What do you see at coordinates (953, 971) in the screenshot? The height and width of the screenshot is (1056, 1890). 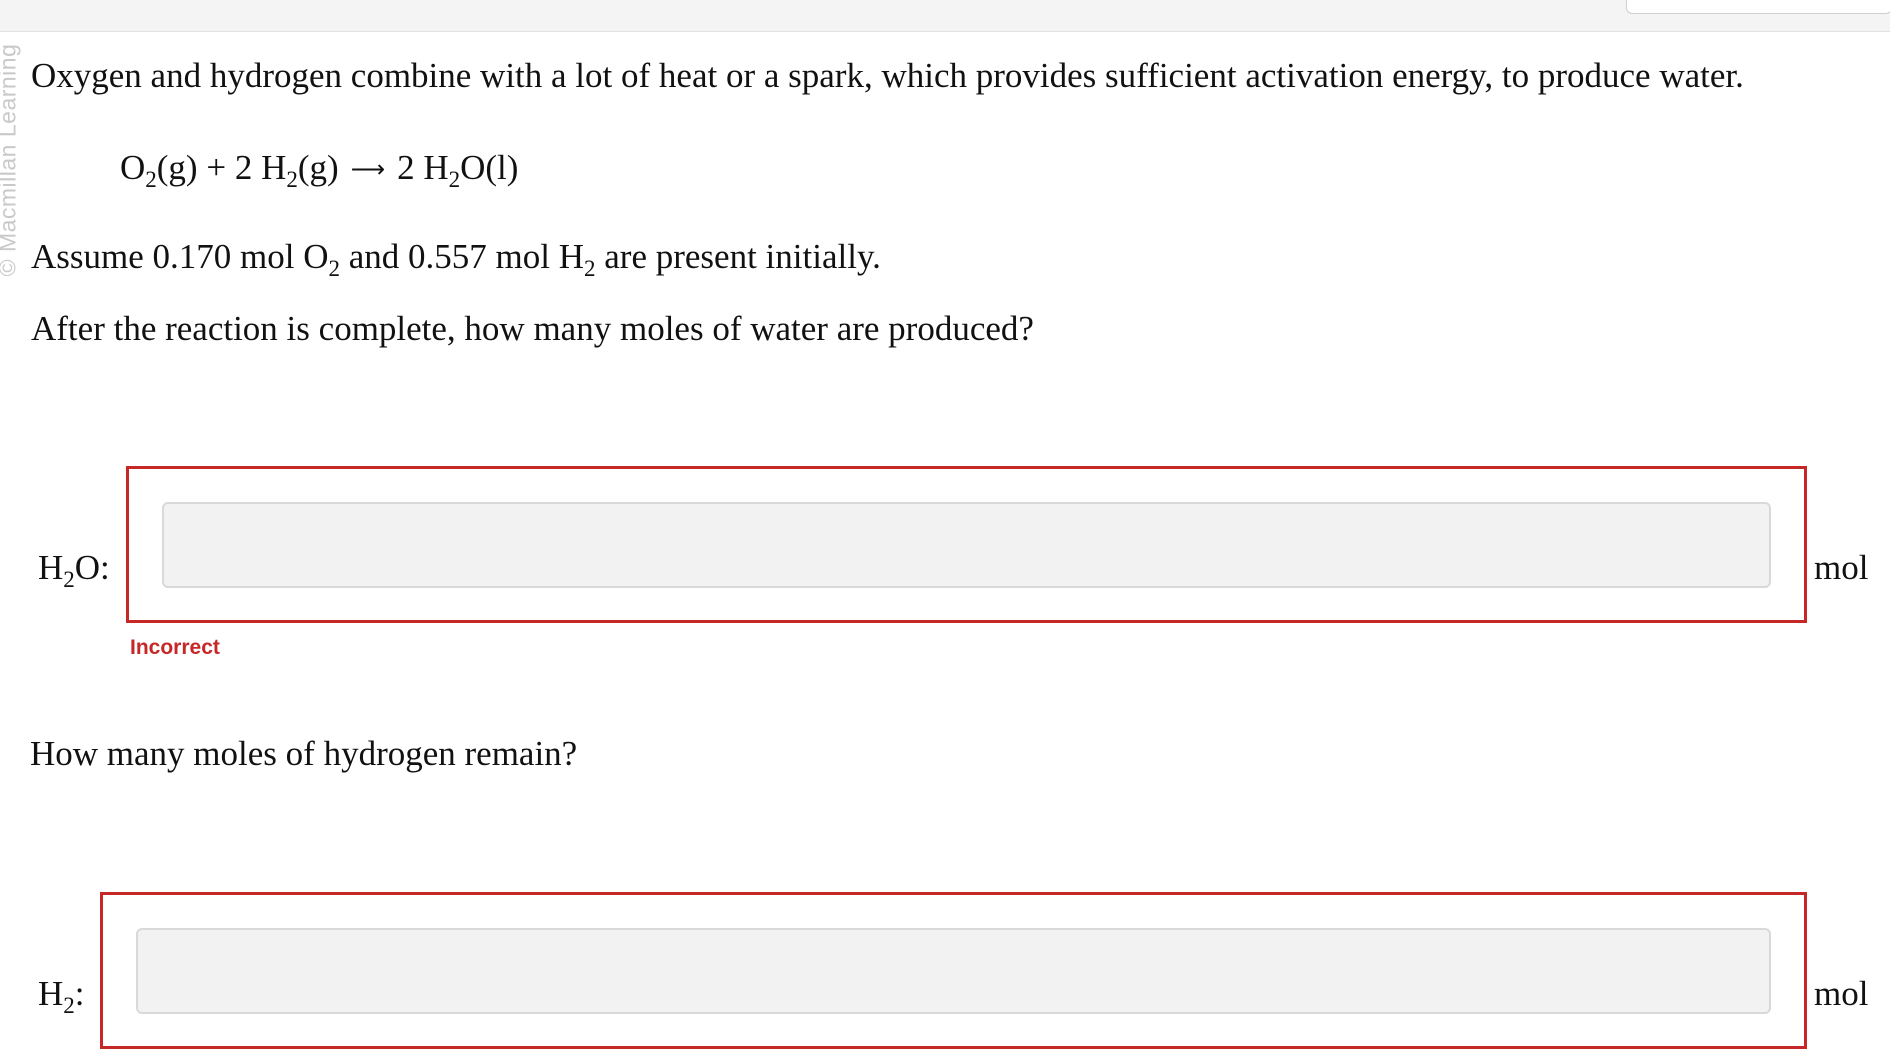 I see `hydrogen-moles-input` at bounding box center [953, 971].